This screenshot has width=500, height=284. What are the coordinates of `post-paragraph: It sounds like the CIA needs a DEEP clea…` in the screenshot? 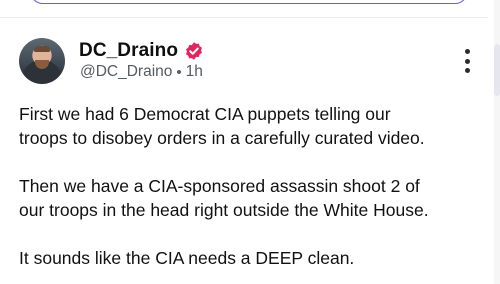 It's located at (249, 258).